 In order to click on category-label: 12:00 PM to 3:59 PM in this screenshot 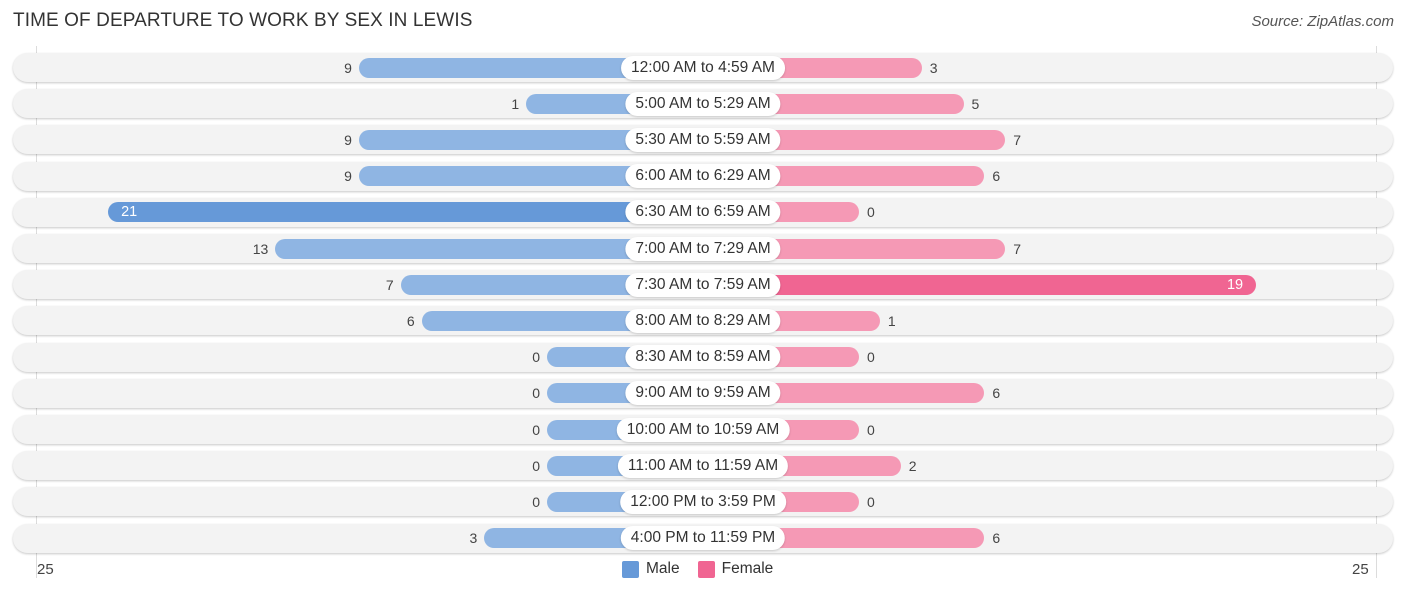, I will do `click(703, 501)`.